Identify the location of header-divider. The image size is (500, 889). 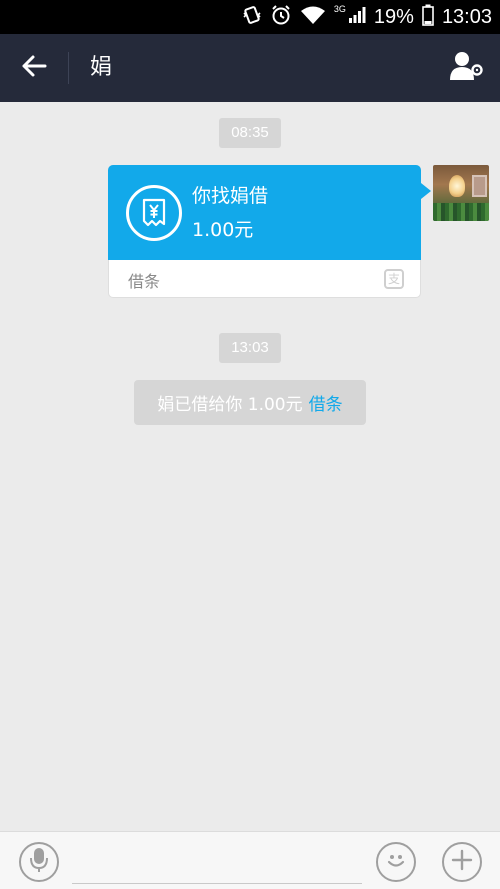
(68, 68).